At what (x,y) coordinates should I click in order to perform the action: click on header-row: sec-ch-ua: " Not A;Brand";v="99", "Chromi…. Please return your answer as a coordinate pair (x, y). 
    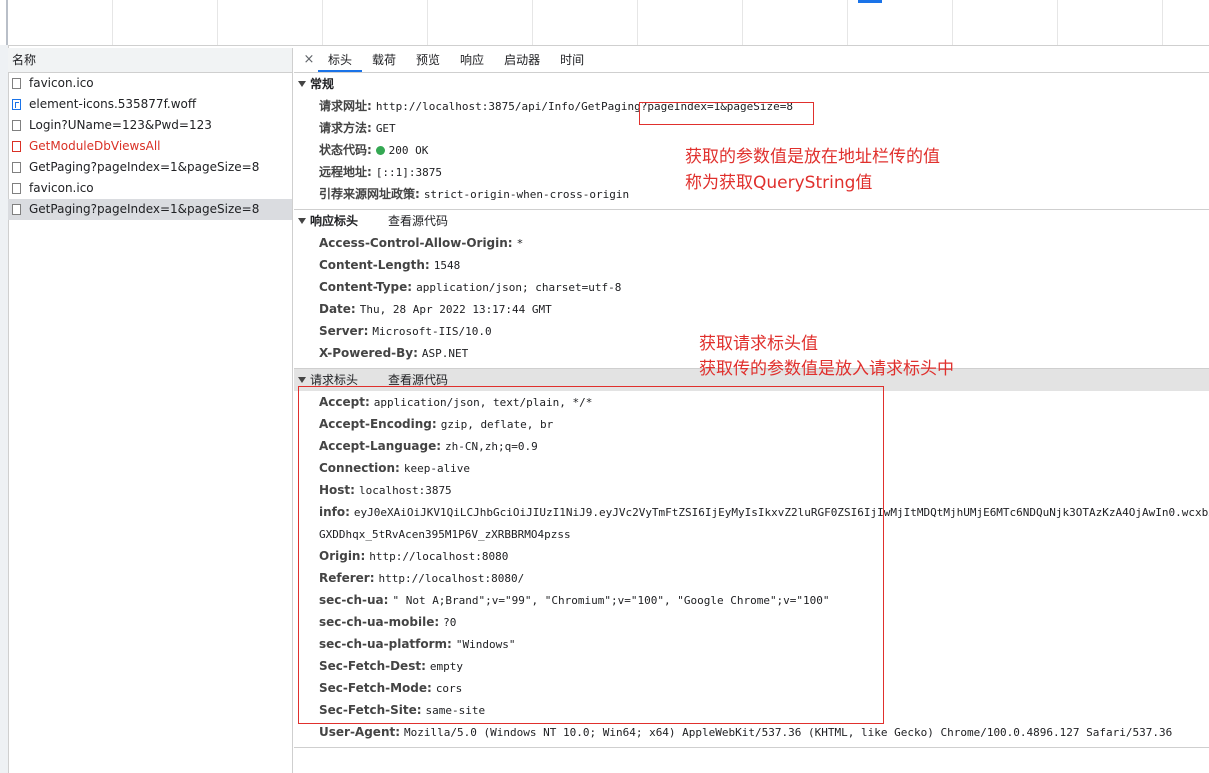
    Looking at the image, I should click on (751, 600).